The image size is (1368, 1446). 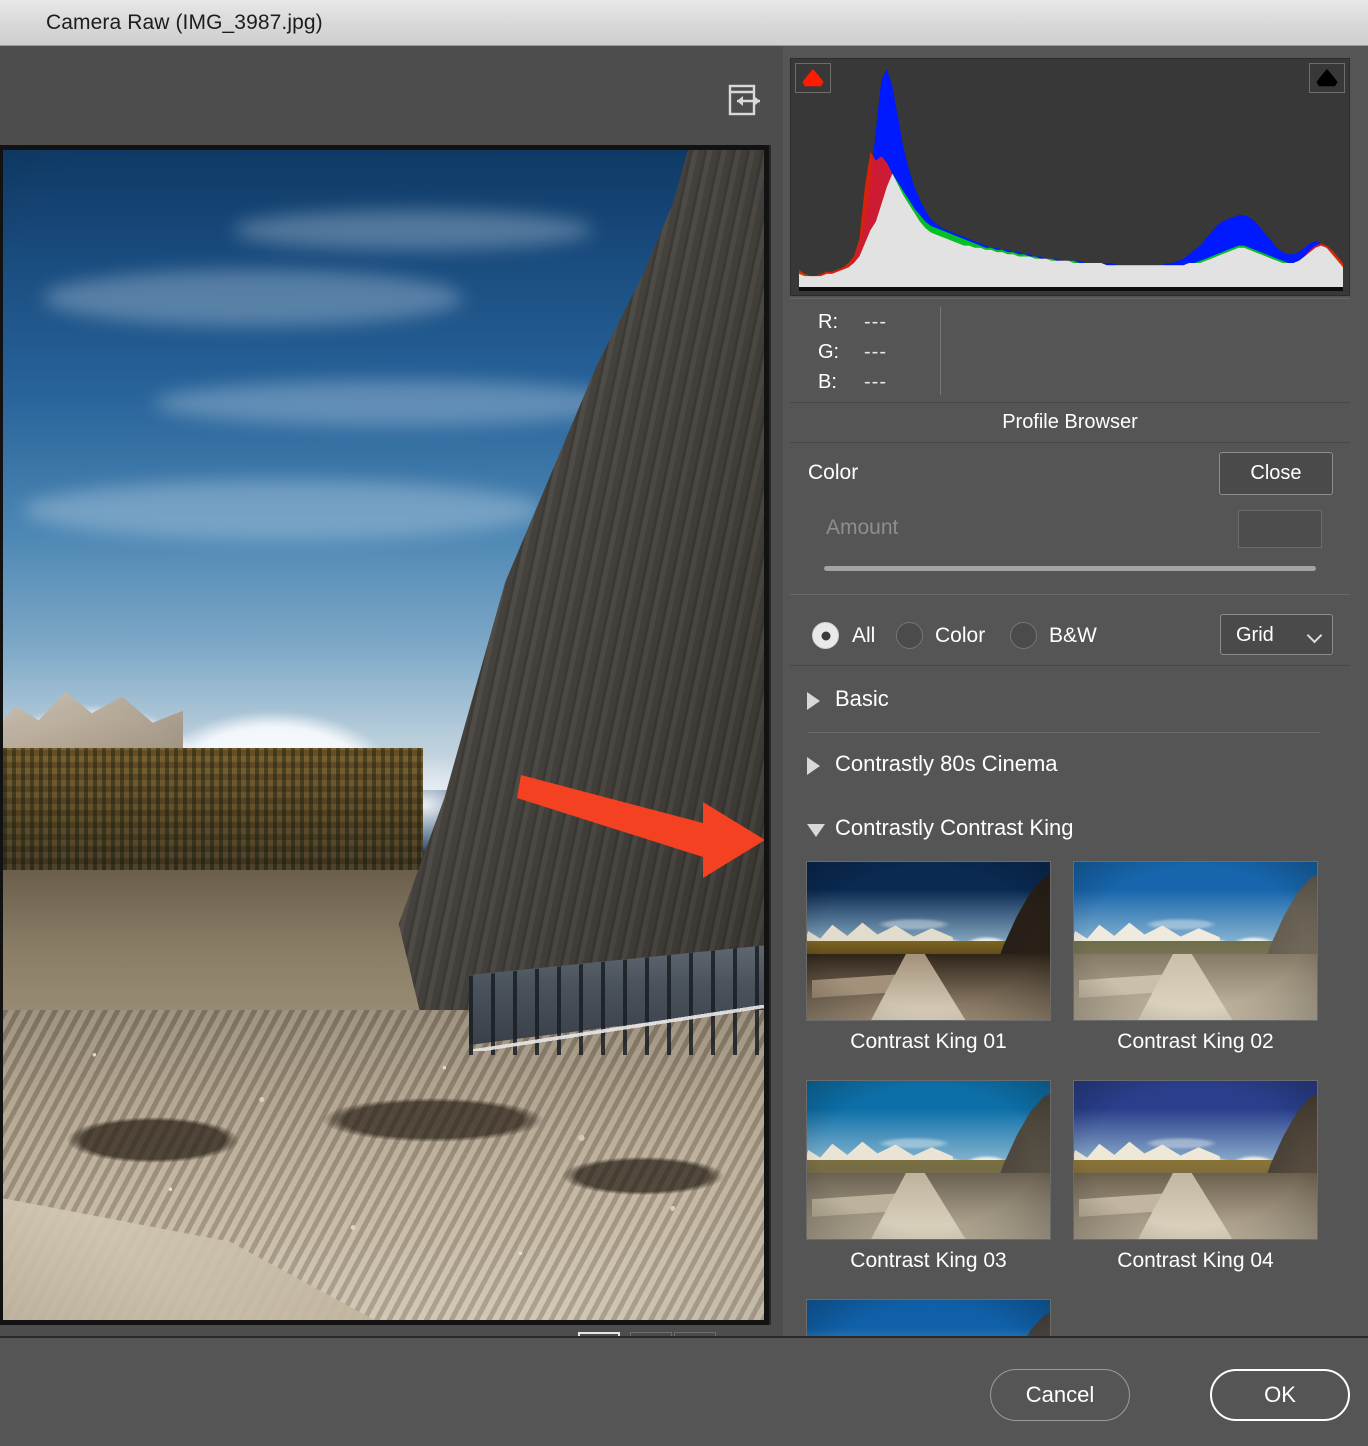 What do you see at coordinates (1195, 1041) in the screenshot?
I see `profile-thumbnail-label: Contrast King 02` at bounding box center [1195, 1041].